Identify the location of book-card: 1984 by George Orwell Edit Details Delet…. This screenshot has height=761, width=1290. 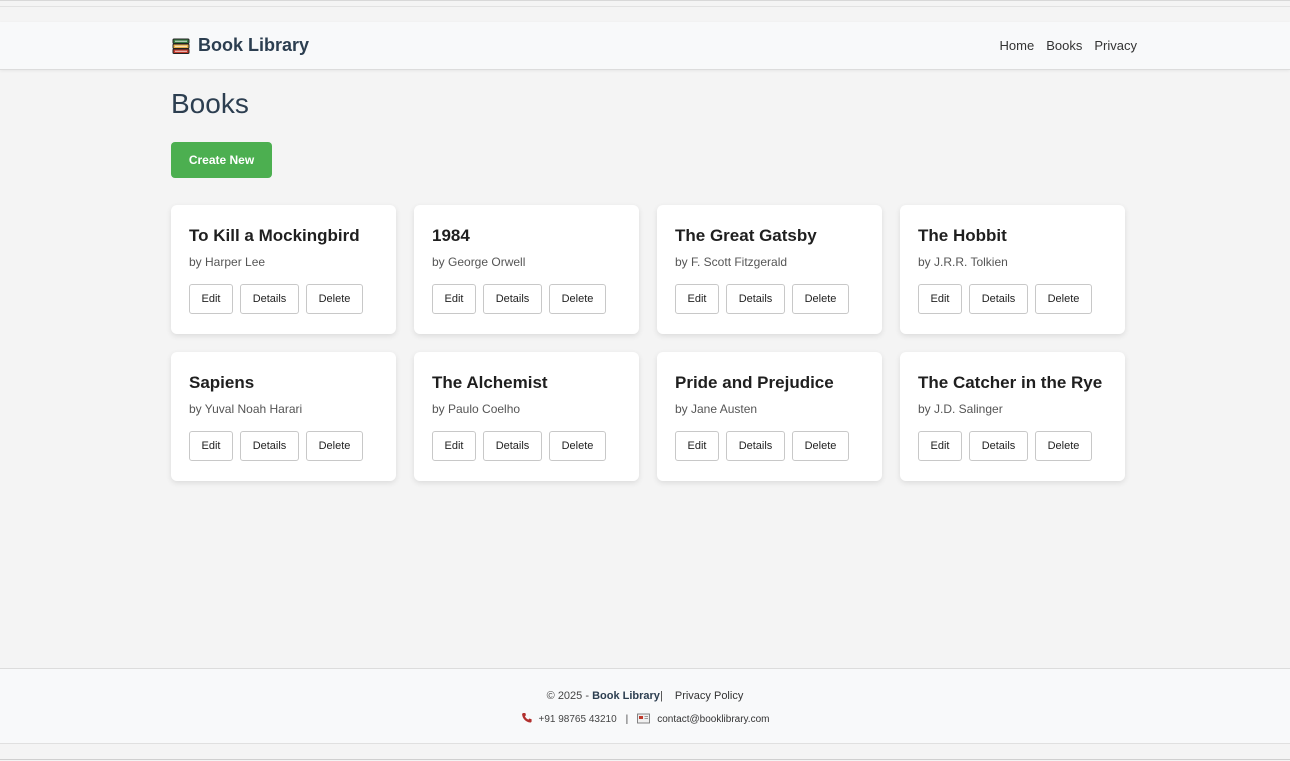
(526, 269).